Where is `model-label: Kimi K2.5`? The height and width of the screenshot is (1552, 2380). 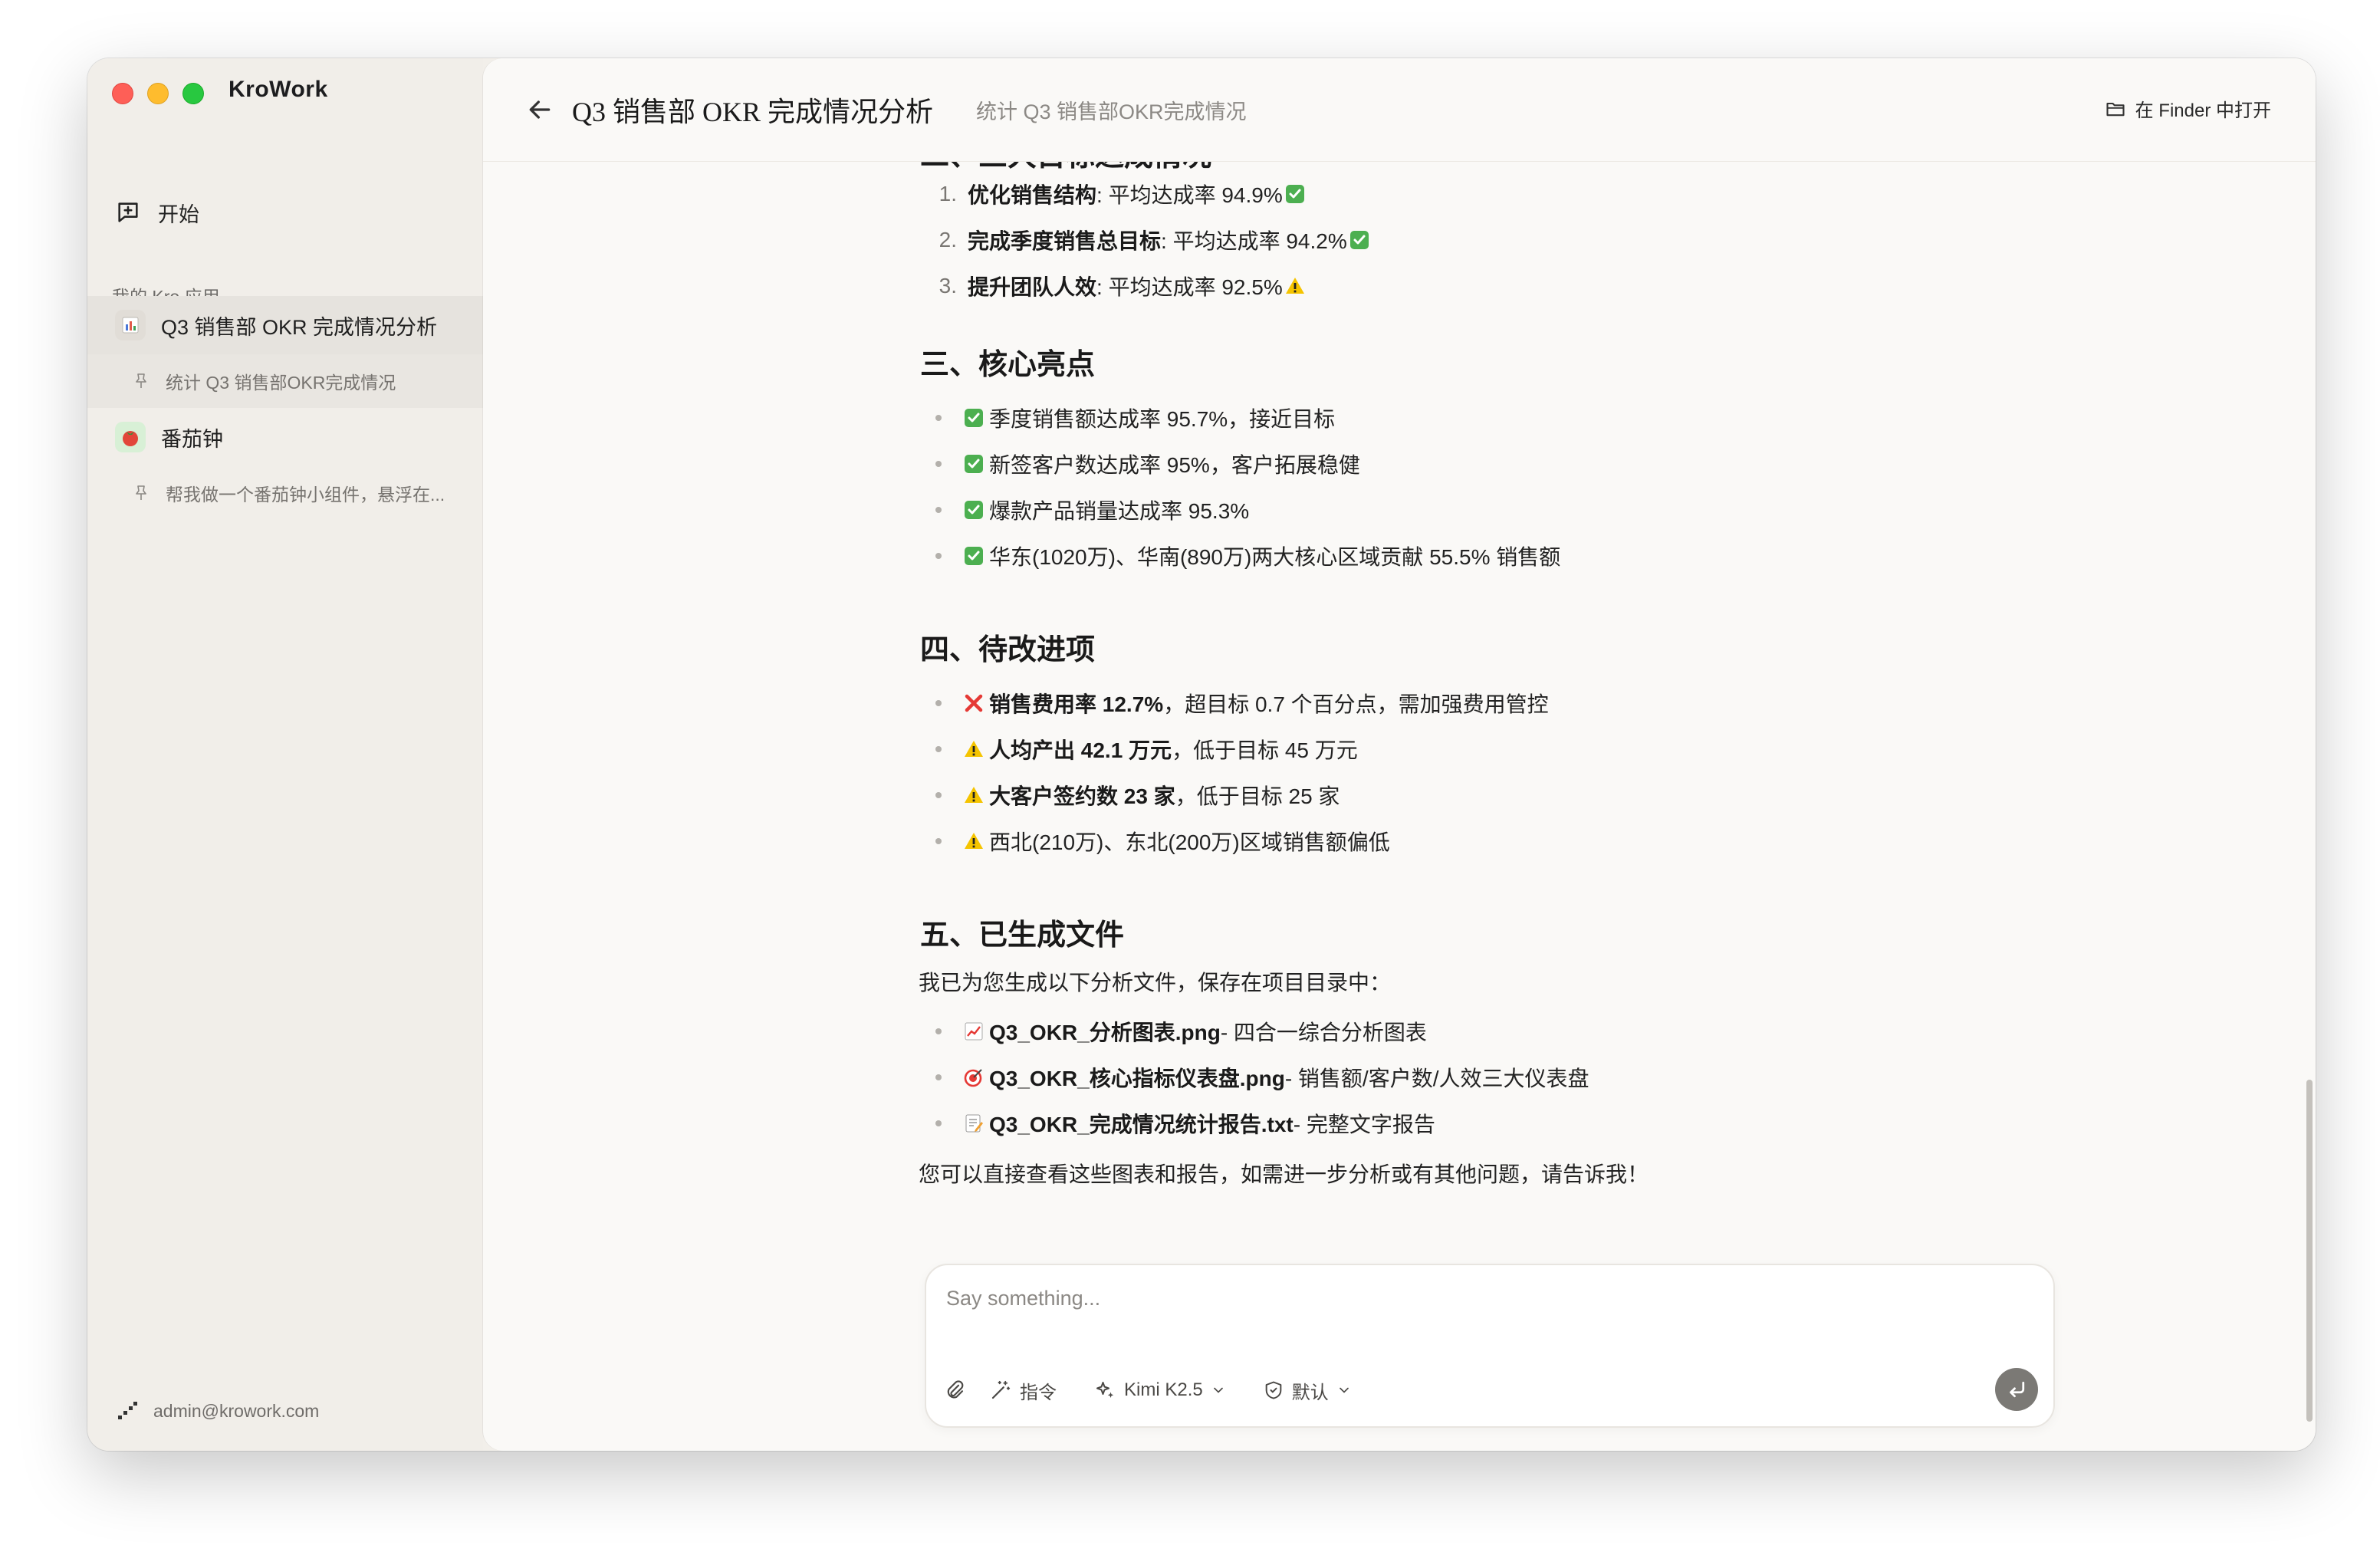
model-label: Kimi K2.5 is located at coordinates (1163, 1389).